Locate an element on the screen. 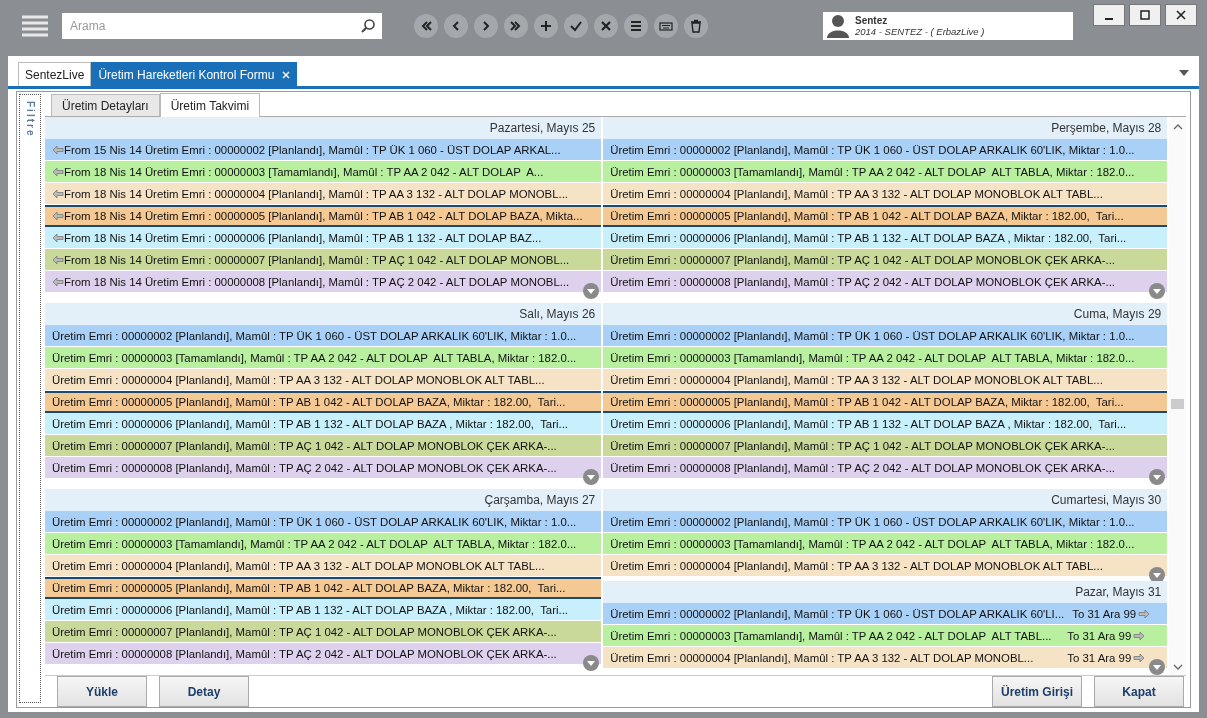 The width and height of the screenshot is (1207, 718). scroll-up-icon is located at coordinates (1177, 127).